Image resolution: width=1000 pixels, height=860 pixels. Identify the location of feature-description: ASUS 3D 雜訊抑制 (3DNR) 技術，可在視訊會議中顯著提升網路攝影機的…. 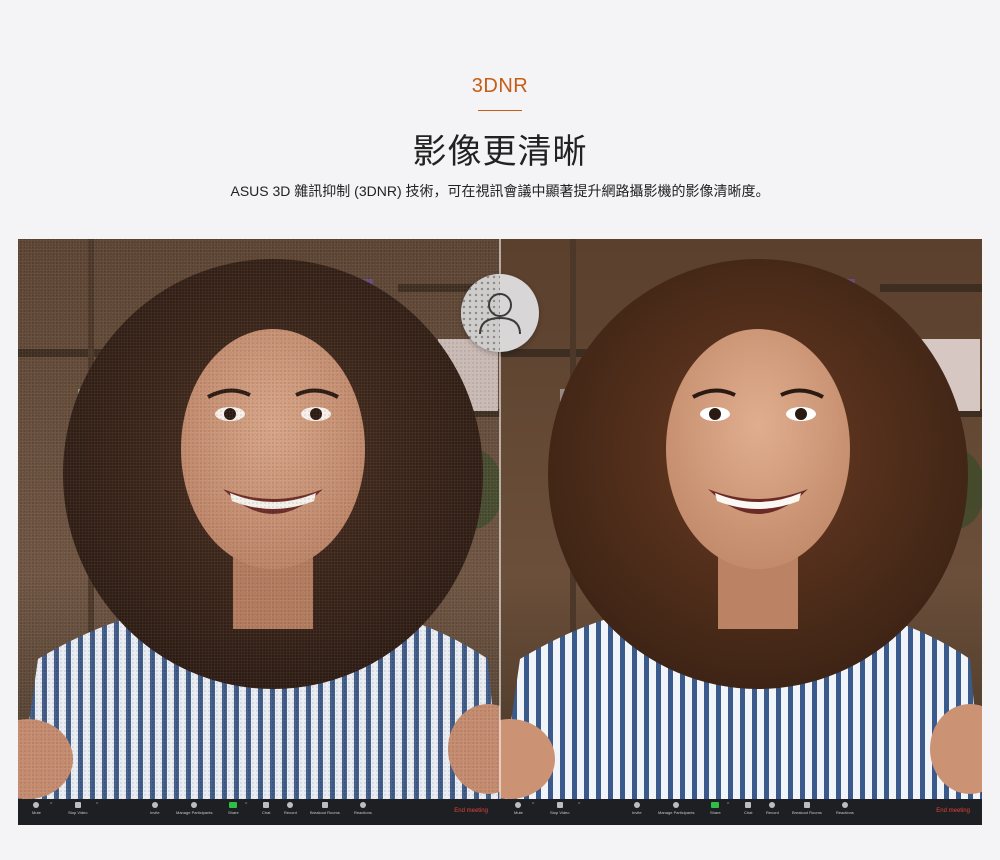
(500, 191).